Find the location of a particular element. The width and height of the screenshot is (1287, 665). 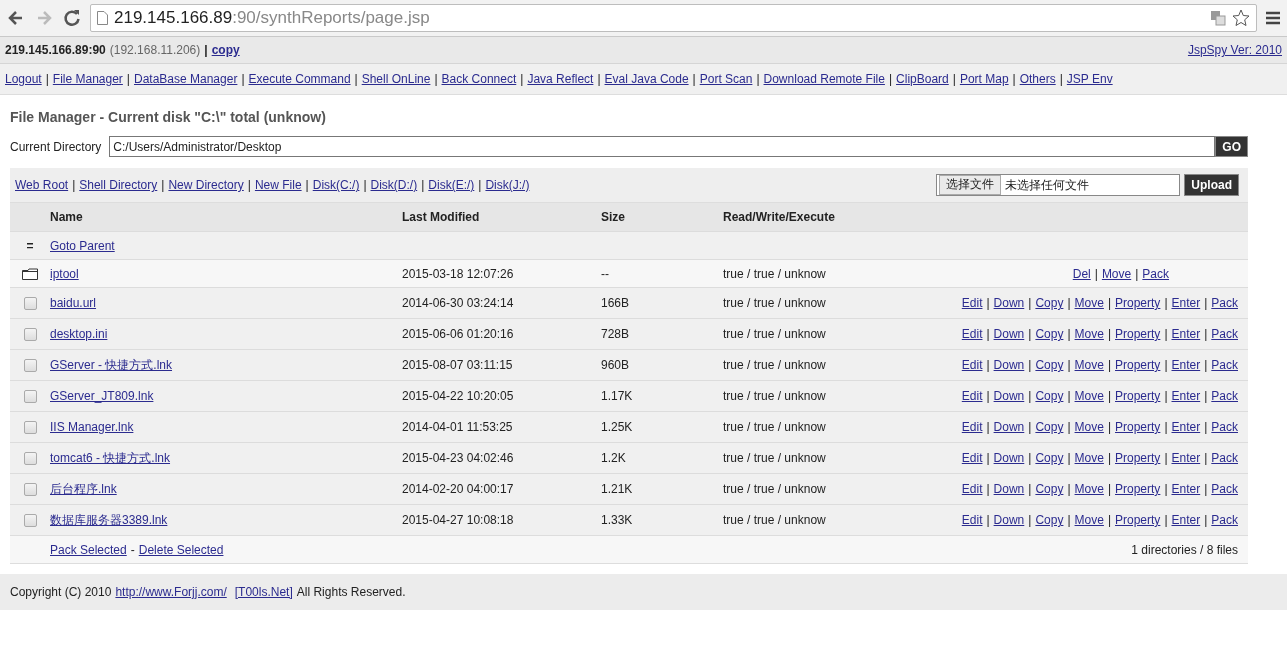

nav-link: Eval Java Code is located at coordinates (646, 79).